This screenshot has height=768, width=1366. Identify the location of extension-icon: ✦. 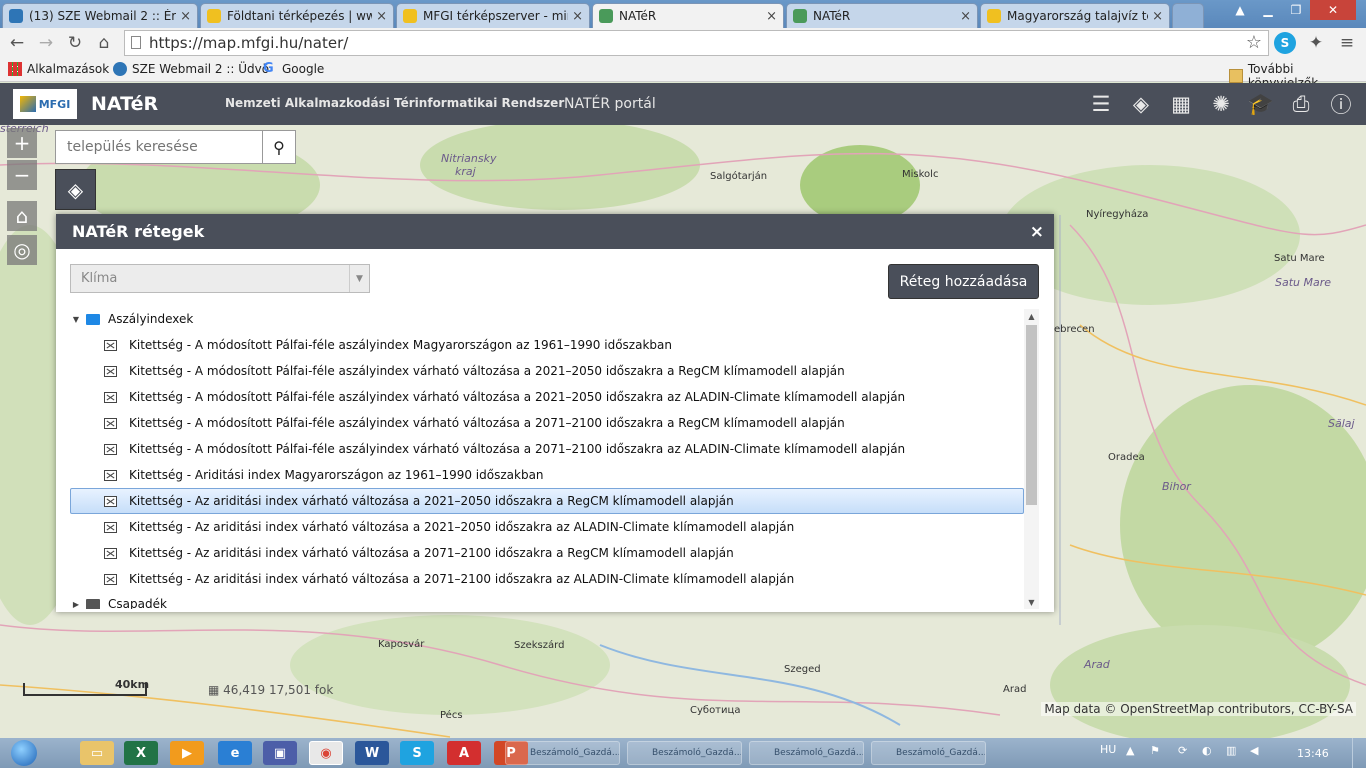
(1316, 43).